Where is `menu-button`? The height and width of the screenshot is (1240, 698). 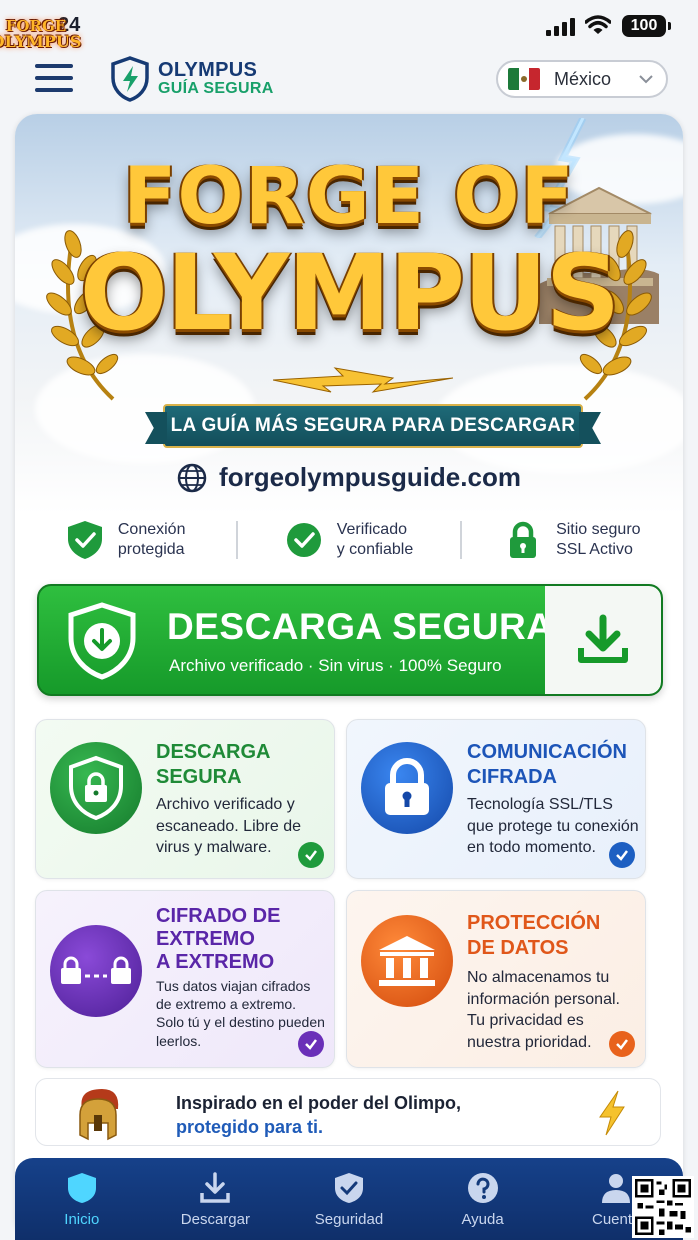
menu-button is located at coordinates (54, 79).